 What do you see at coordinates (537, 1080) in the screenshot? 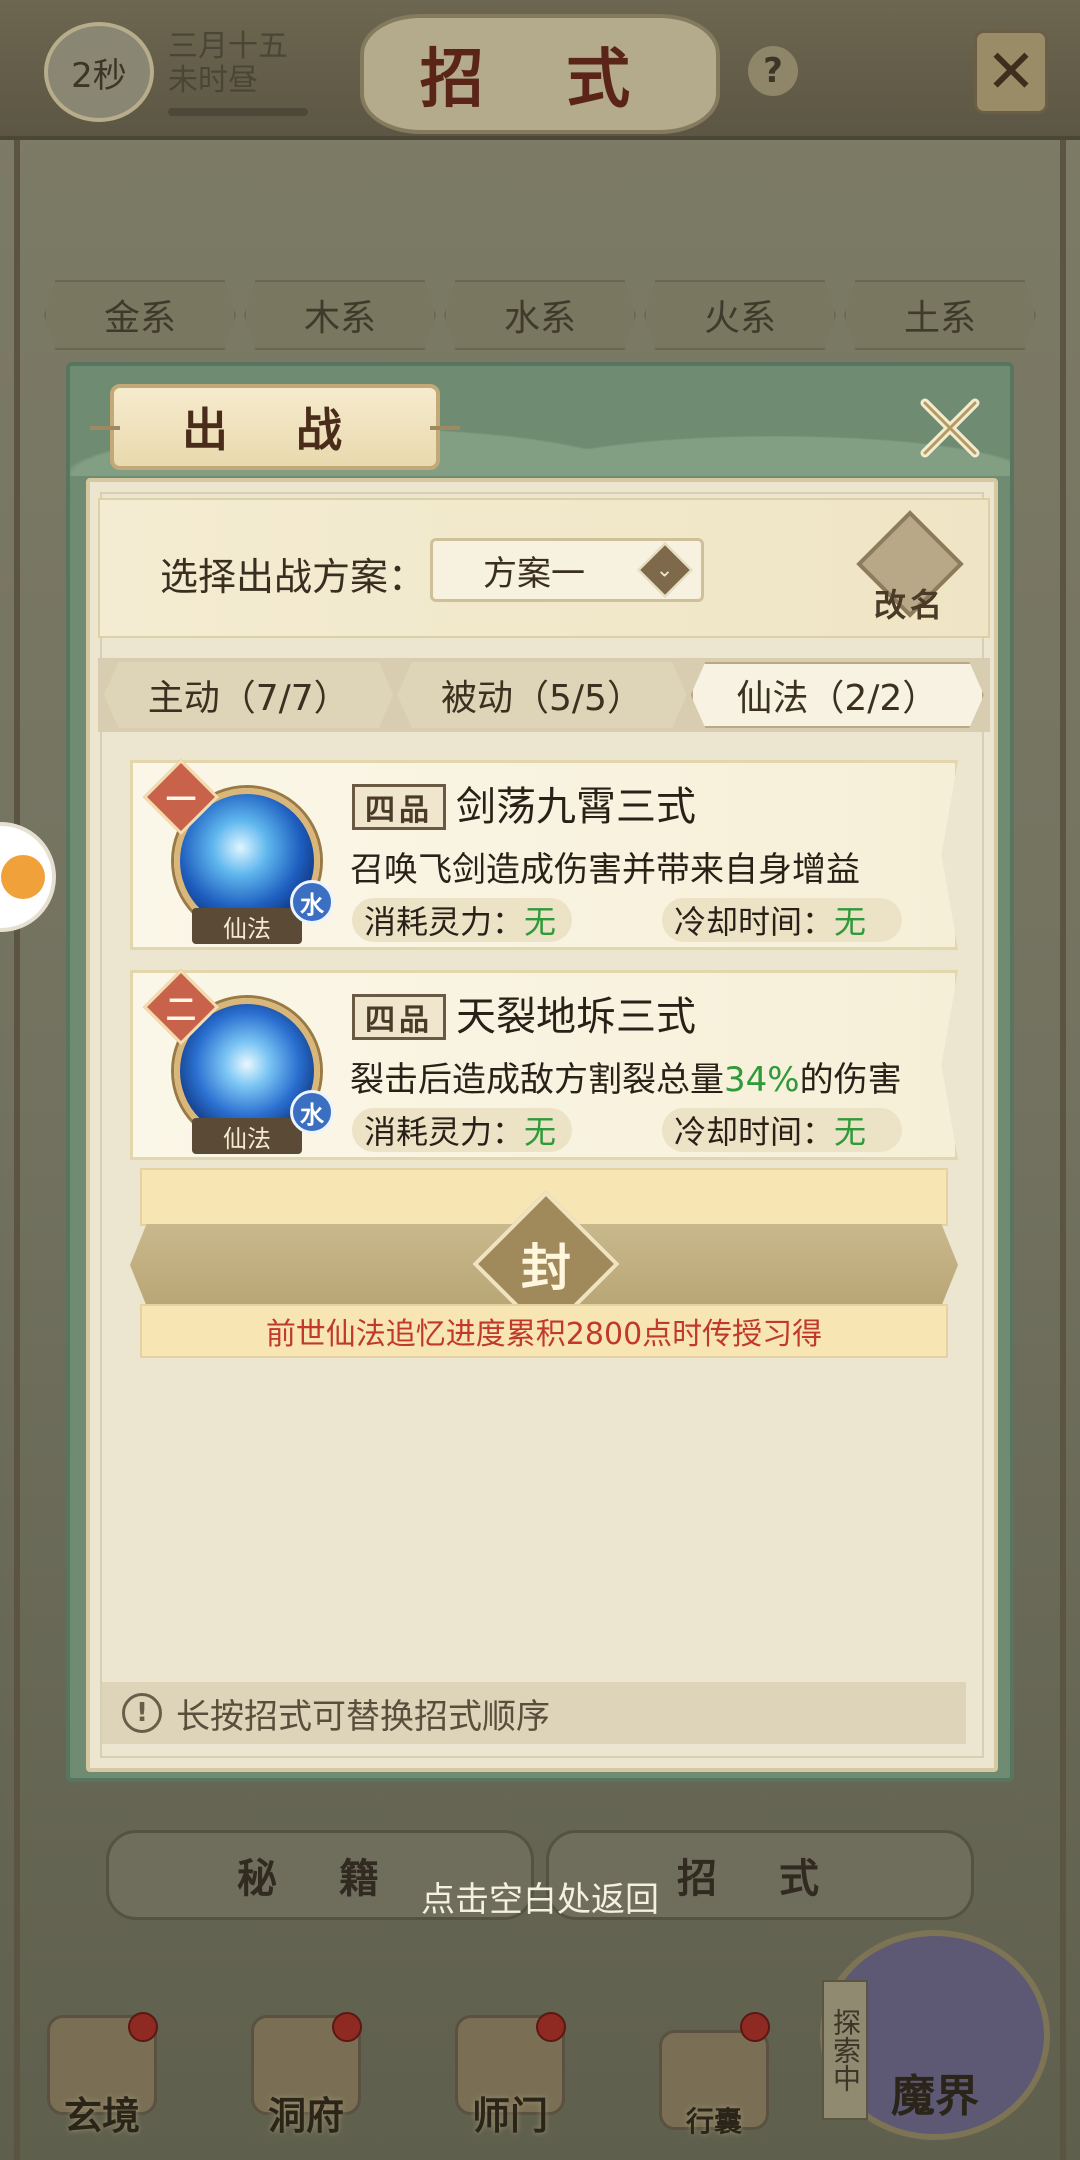
I see `desc-text: 裂击后造成敌方割裂总量` at bounding box center [537, 1080].